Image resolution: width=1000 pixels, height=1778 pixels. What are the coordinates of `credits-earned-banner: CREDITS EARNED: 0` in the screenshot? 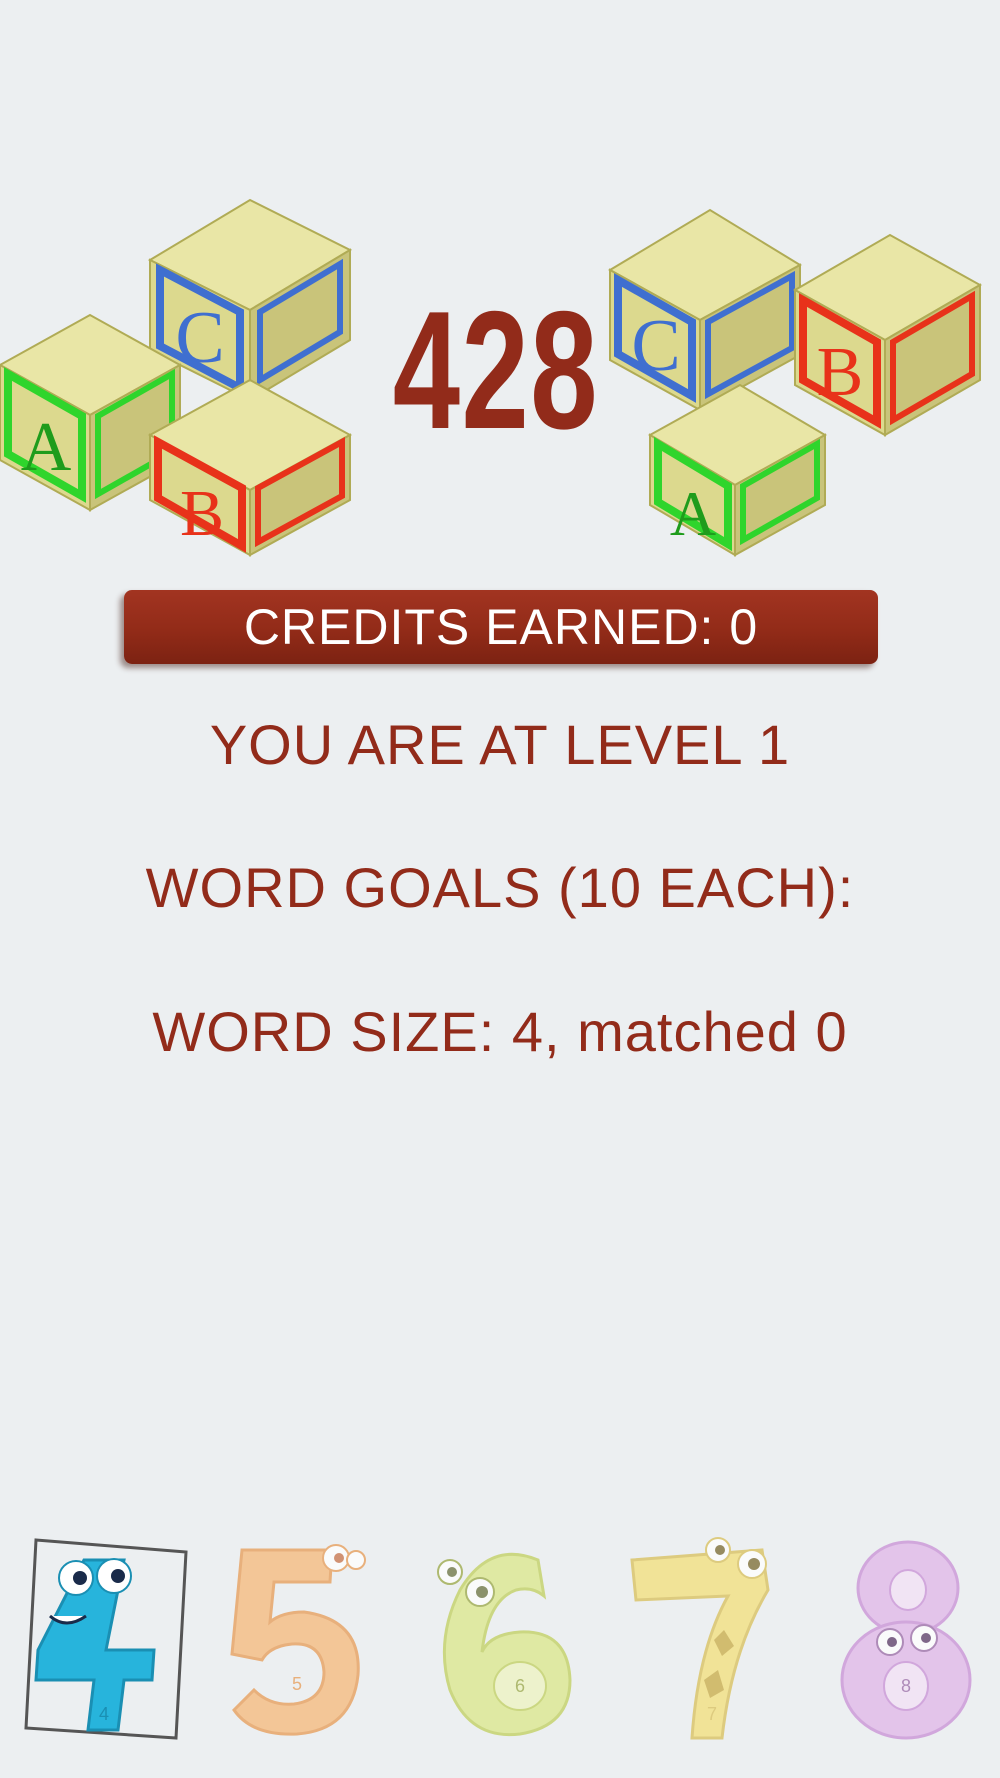 It's located at (501, 627).